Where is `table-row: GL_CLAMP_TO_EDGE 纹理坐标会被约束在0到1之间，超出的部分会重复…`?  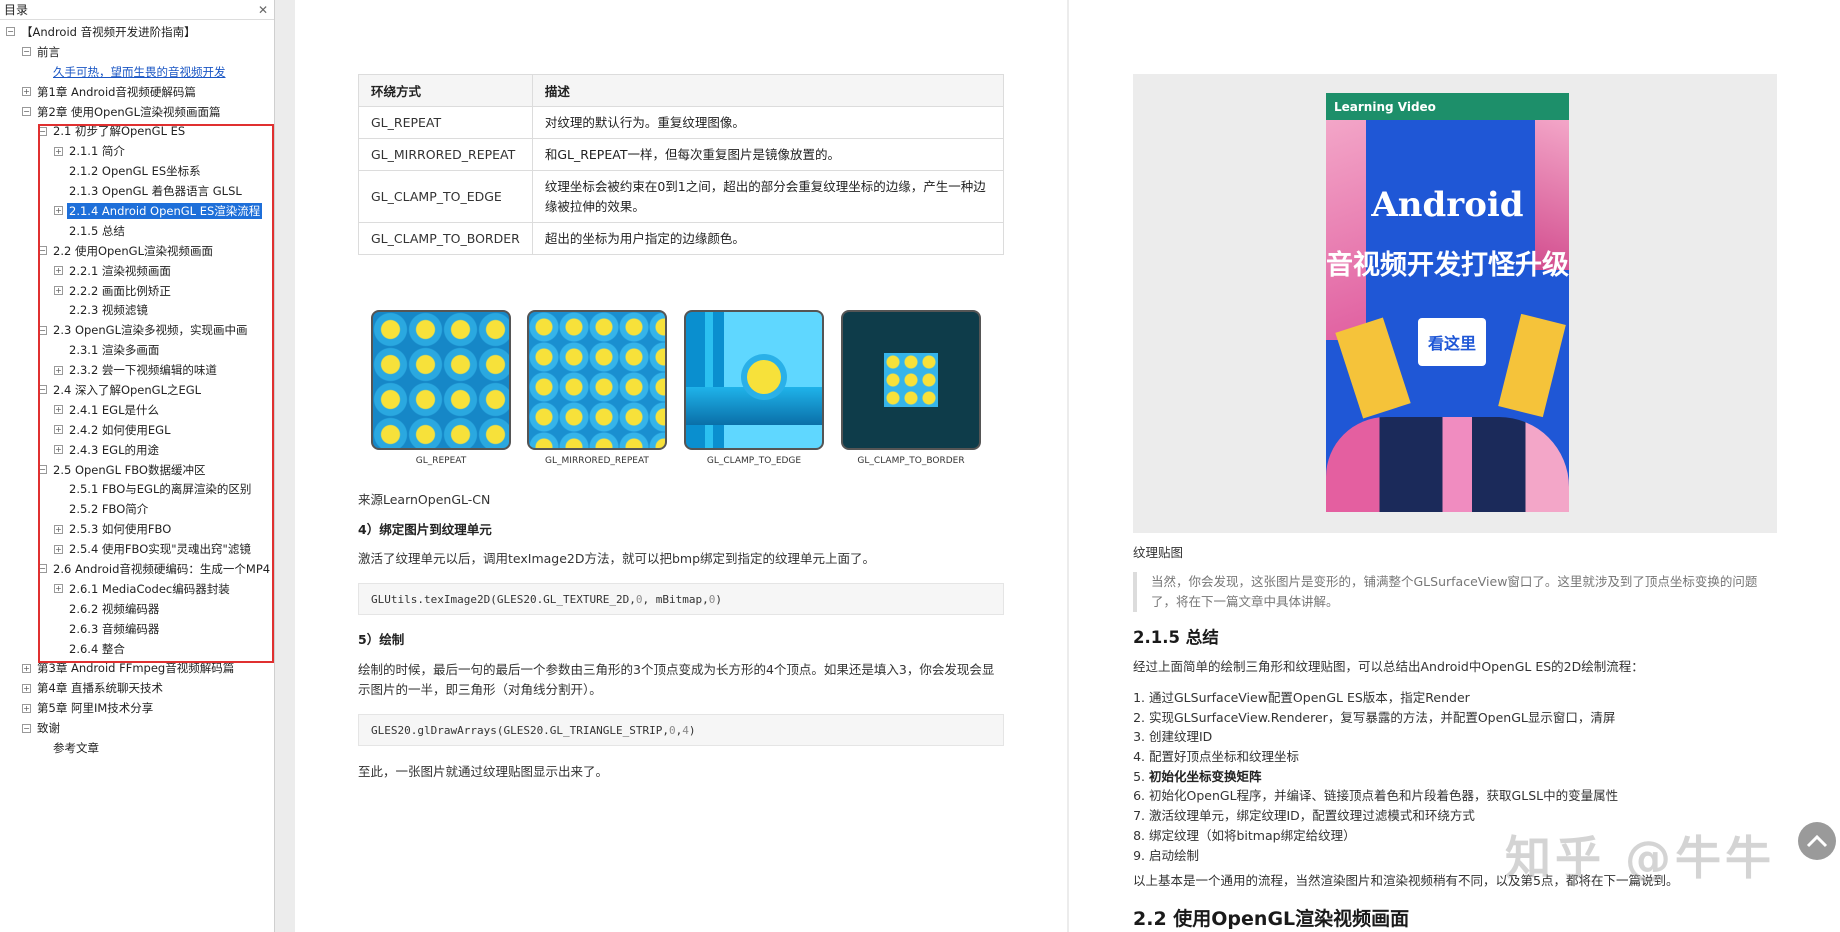
table-row: GL_CLAMP_TO_EDGE 纹理坐标会被约束在0到1之间，超出的部分会重复… is located at coordinates (681, 196).